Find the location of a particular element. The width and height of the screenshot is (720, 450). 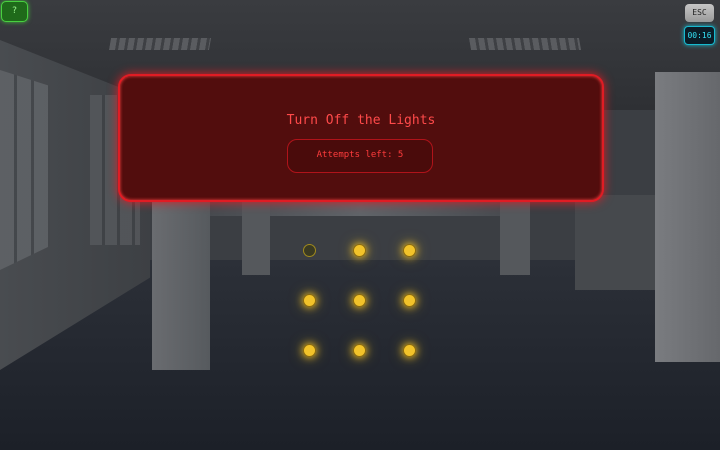

wall-unit is located at coordinates (687, 217).